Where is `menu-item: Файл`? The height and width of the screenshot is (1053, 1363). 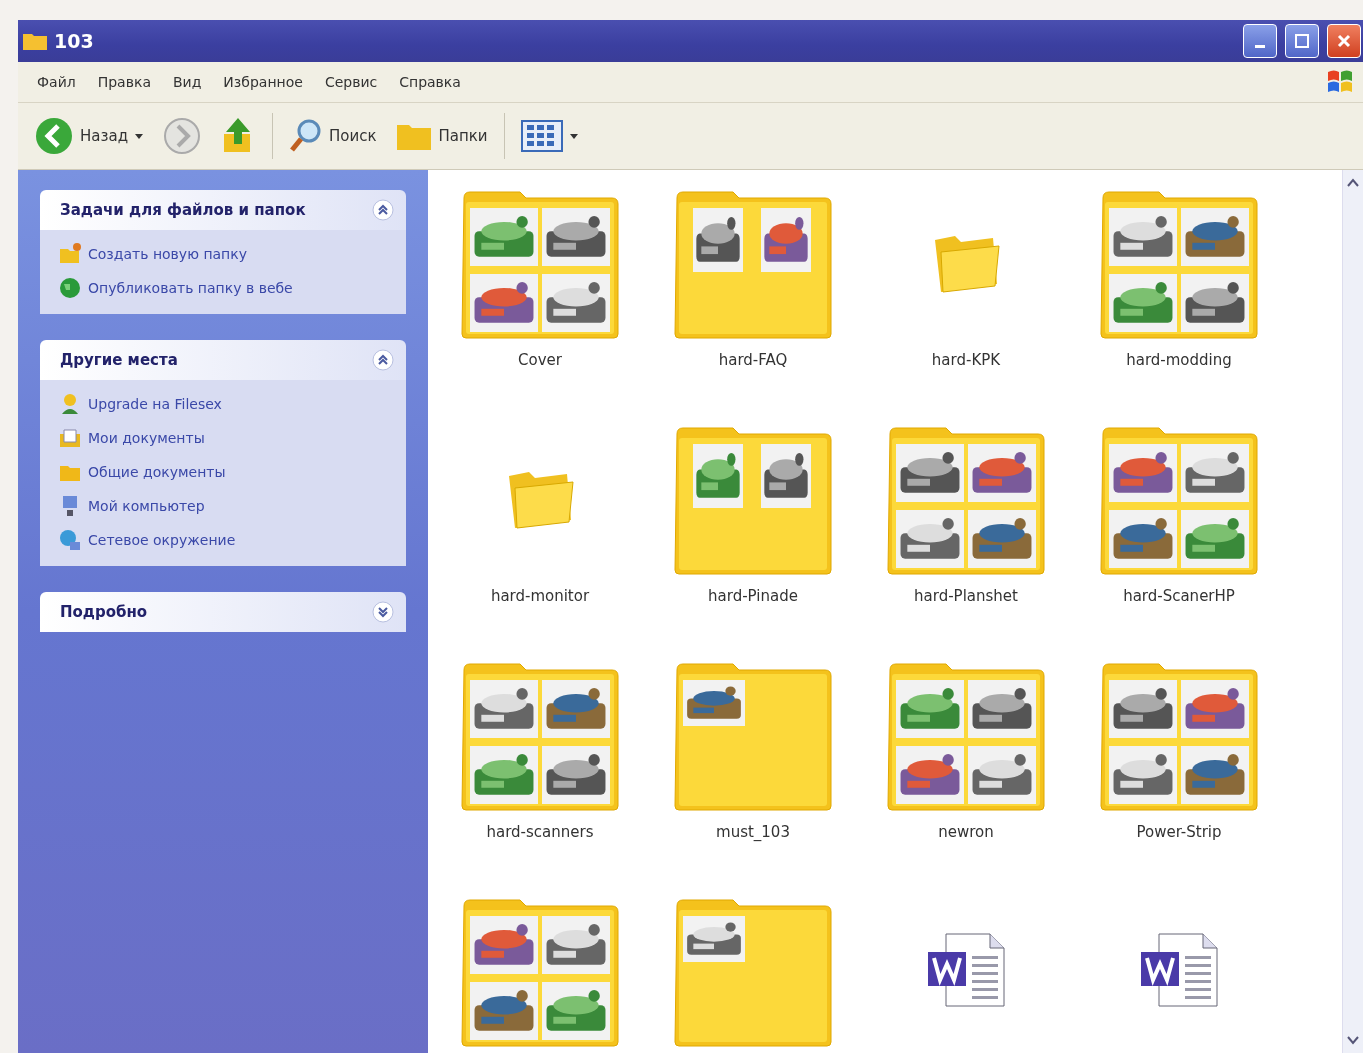 menu-item: Файл is located at coordinates (56, 82).